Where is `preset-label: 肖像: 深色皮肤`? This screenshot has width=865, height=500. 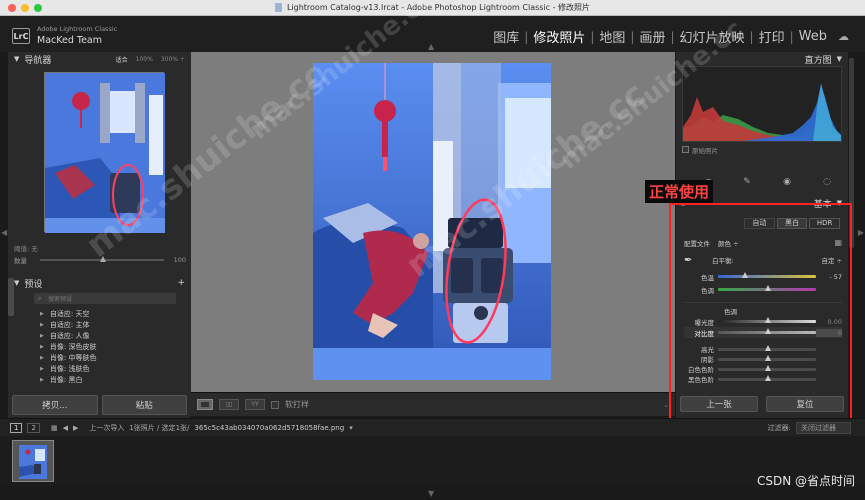 preset-label: 肖像: 深色皮肤 is located at coordinates (73, 346).